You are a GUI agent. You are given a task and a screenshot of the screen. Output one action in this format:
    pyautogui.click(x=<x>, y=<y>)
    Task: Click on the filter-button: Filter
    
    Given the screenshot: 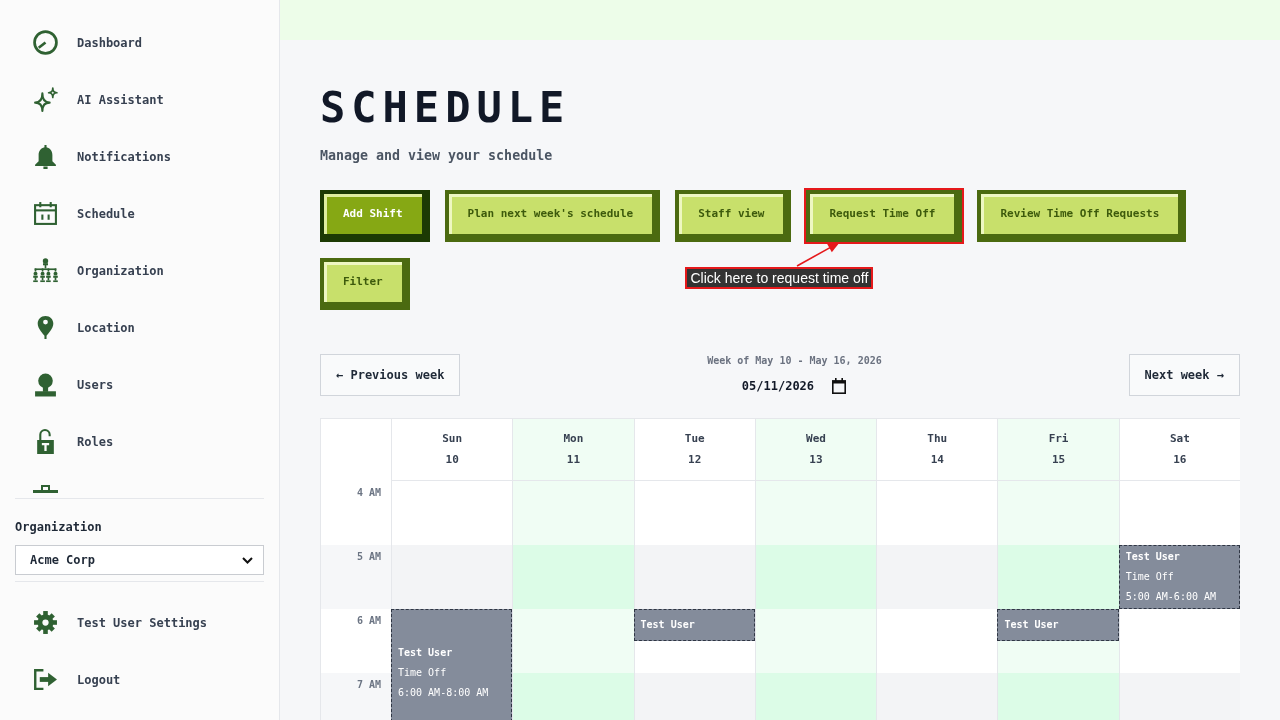 What is the action you would take?
    pyautogui.click(x=365, y=284)
    